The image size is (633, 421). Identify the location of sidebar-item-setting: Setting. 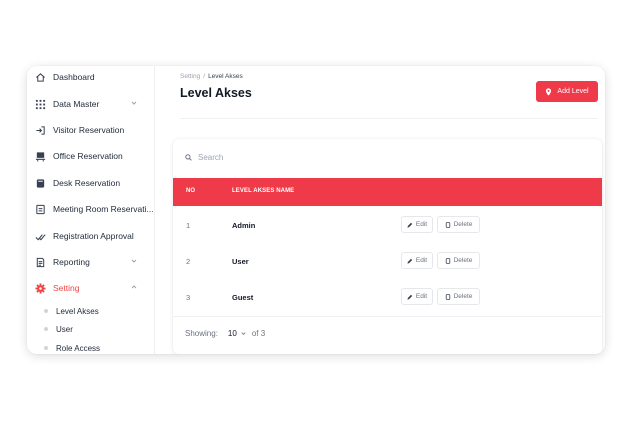
(91, 288).